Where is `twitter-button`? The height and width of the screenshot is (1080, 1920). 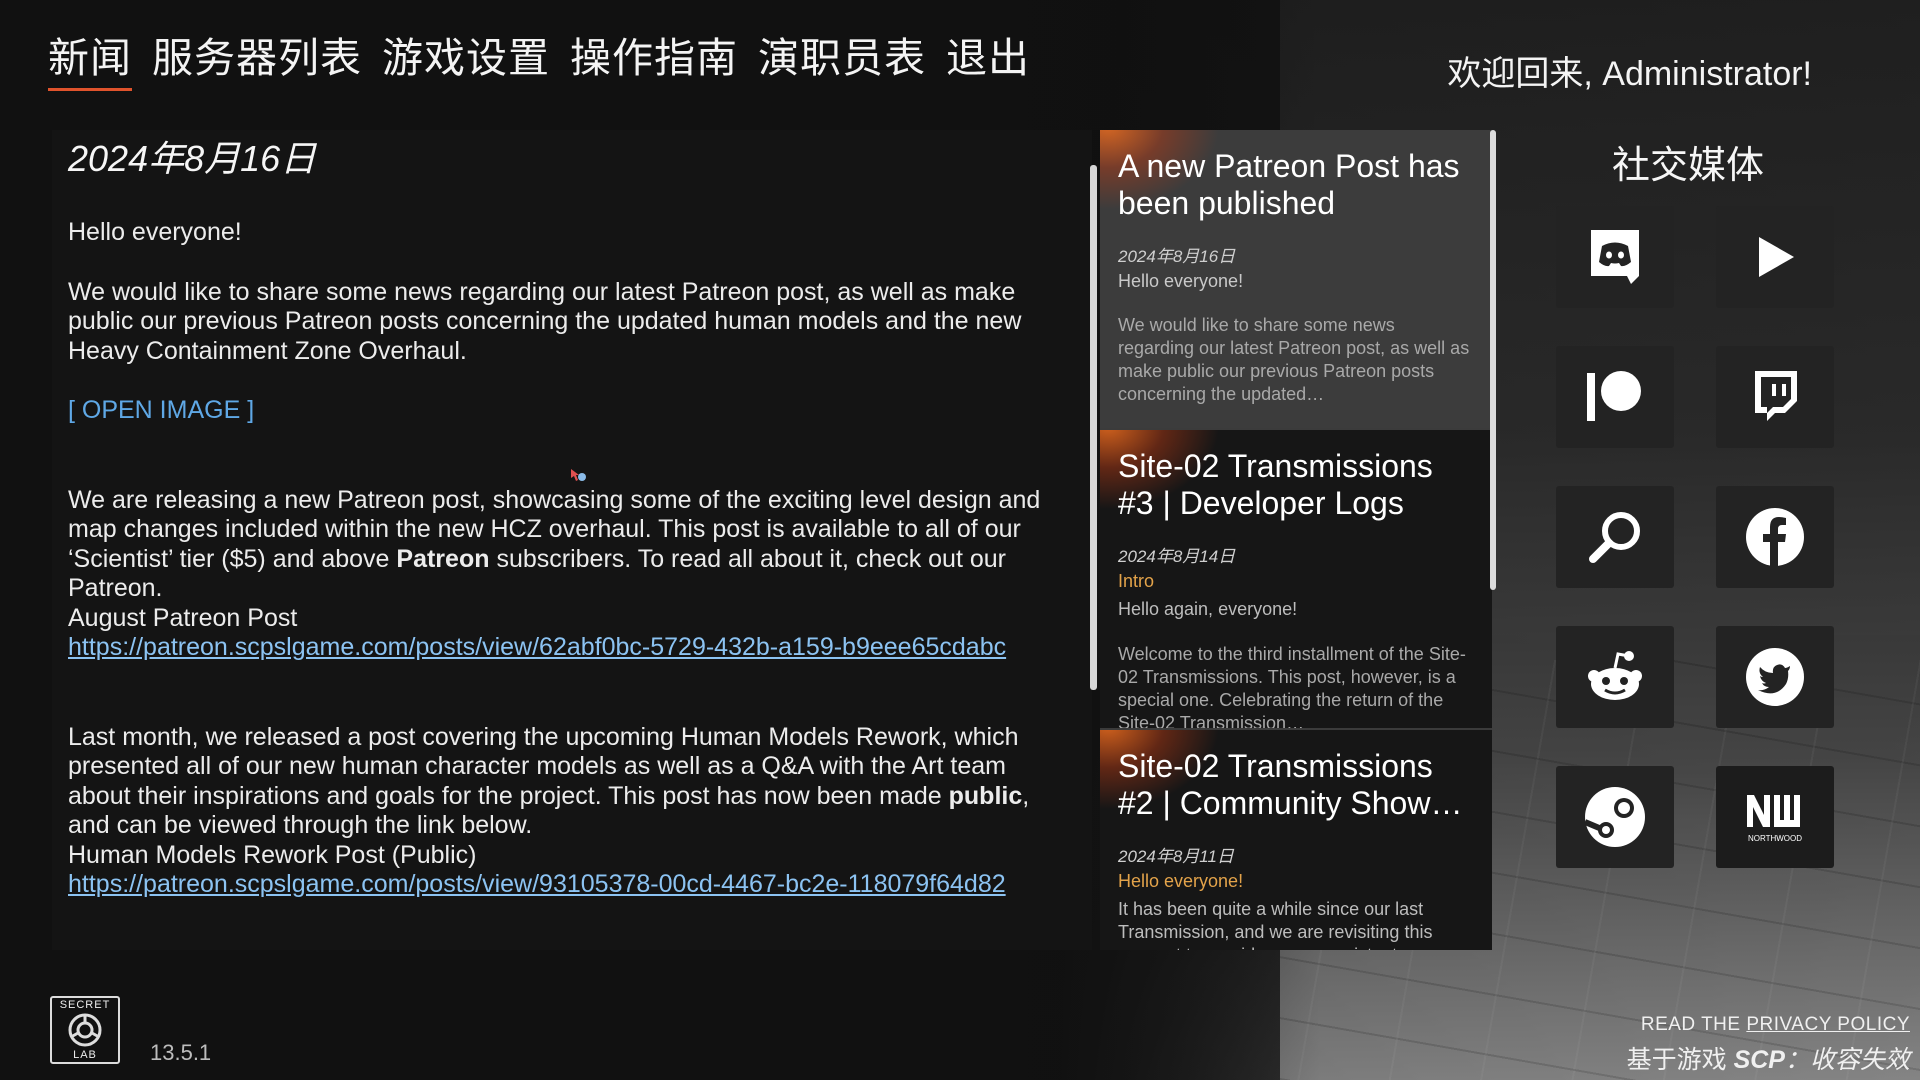
twitter-button is located at coordinates (1775, 677).